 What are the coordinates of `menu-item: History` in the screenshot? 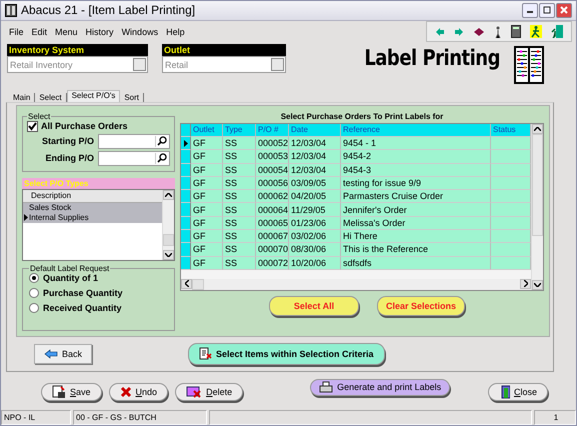 It's located at (100, 31).